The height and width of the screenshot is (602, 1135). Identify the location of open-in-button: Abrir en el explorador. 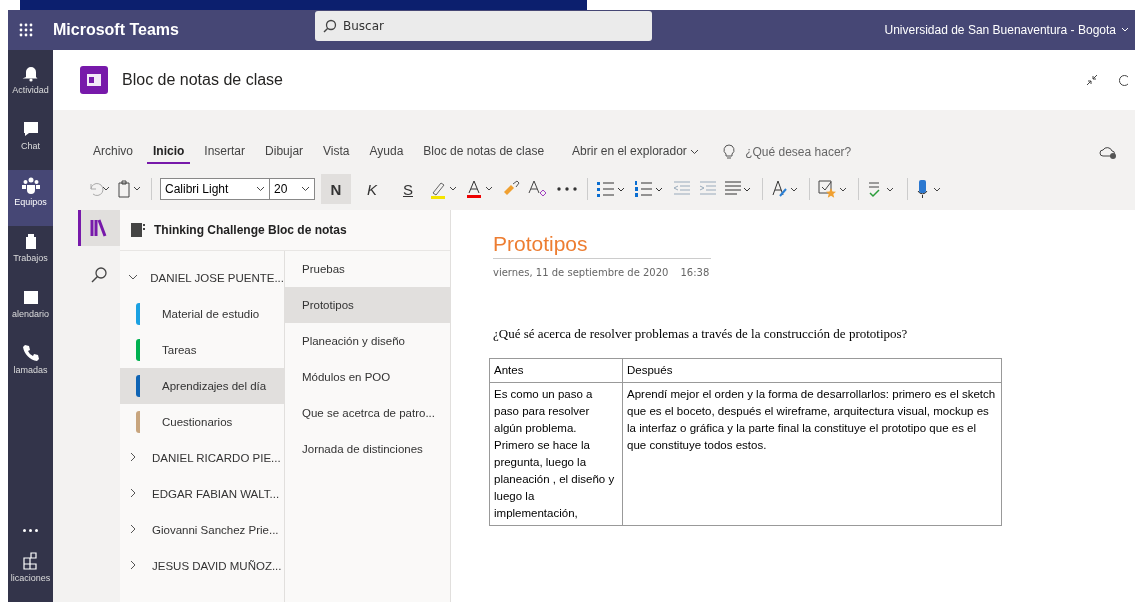
(636, 152).